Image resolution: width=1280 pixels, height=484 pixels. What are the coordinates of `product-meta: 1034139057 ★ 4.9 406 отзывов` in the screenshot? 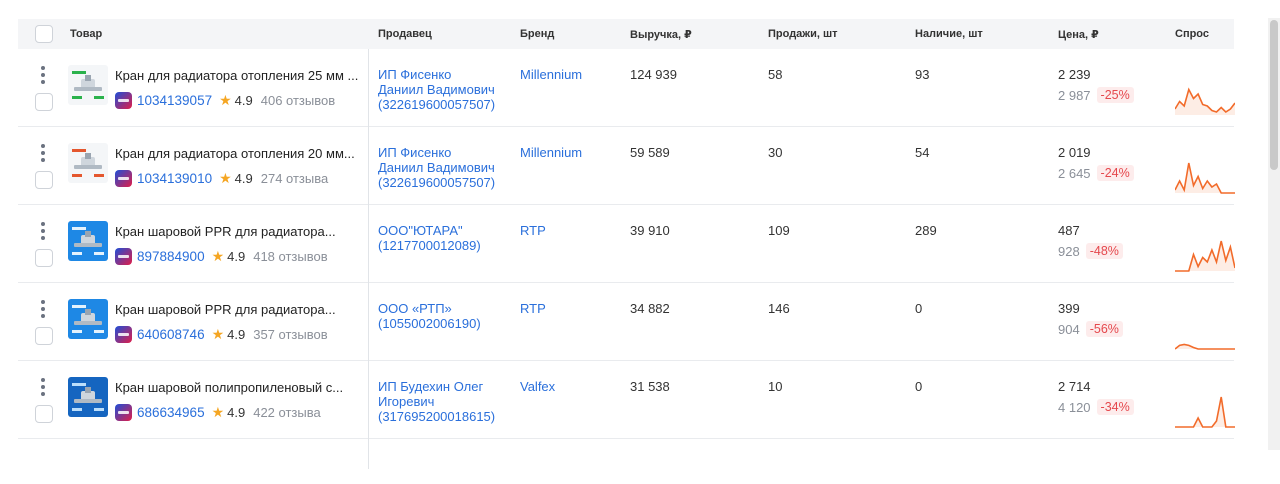 It's located at (225, 100).